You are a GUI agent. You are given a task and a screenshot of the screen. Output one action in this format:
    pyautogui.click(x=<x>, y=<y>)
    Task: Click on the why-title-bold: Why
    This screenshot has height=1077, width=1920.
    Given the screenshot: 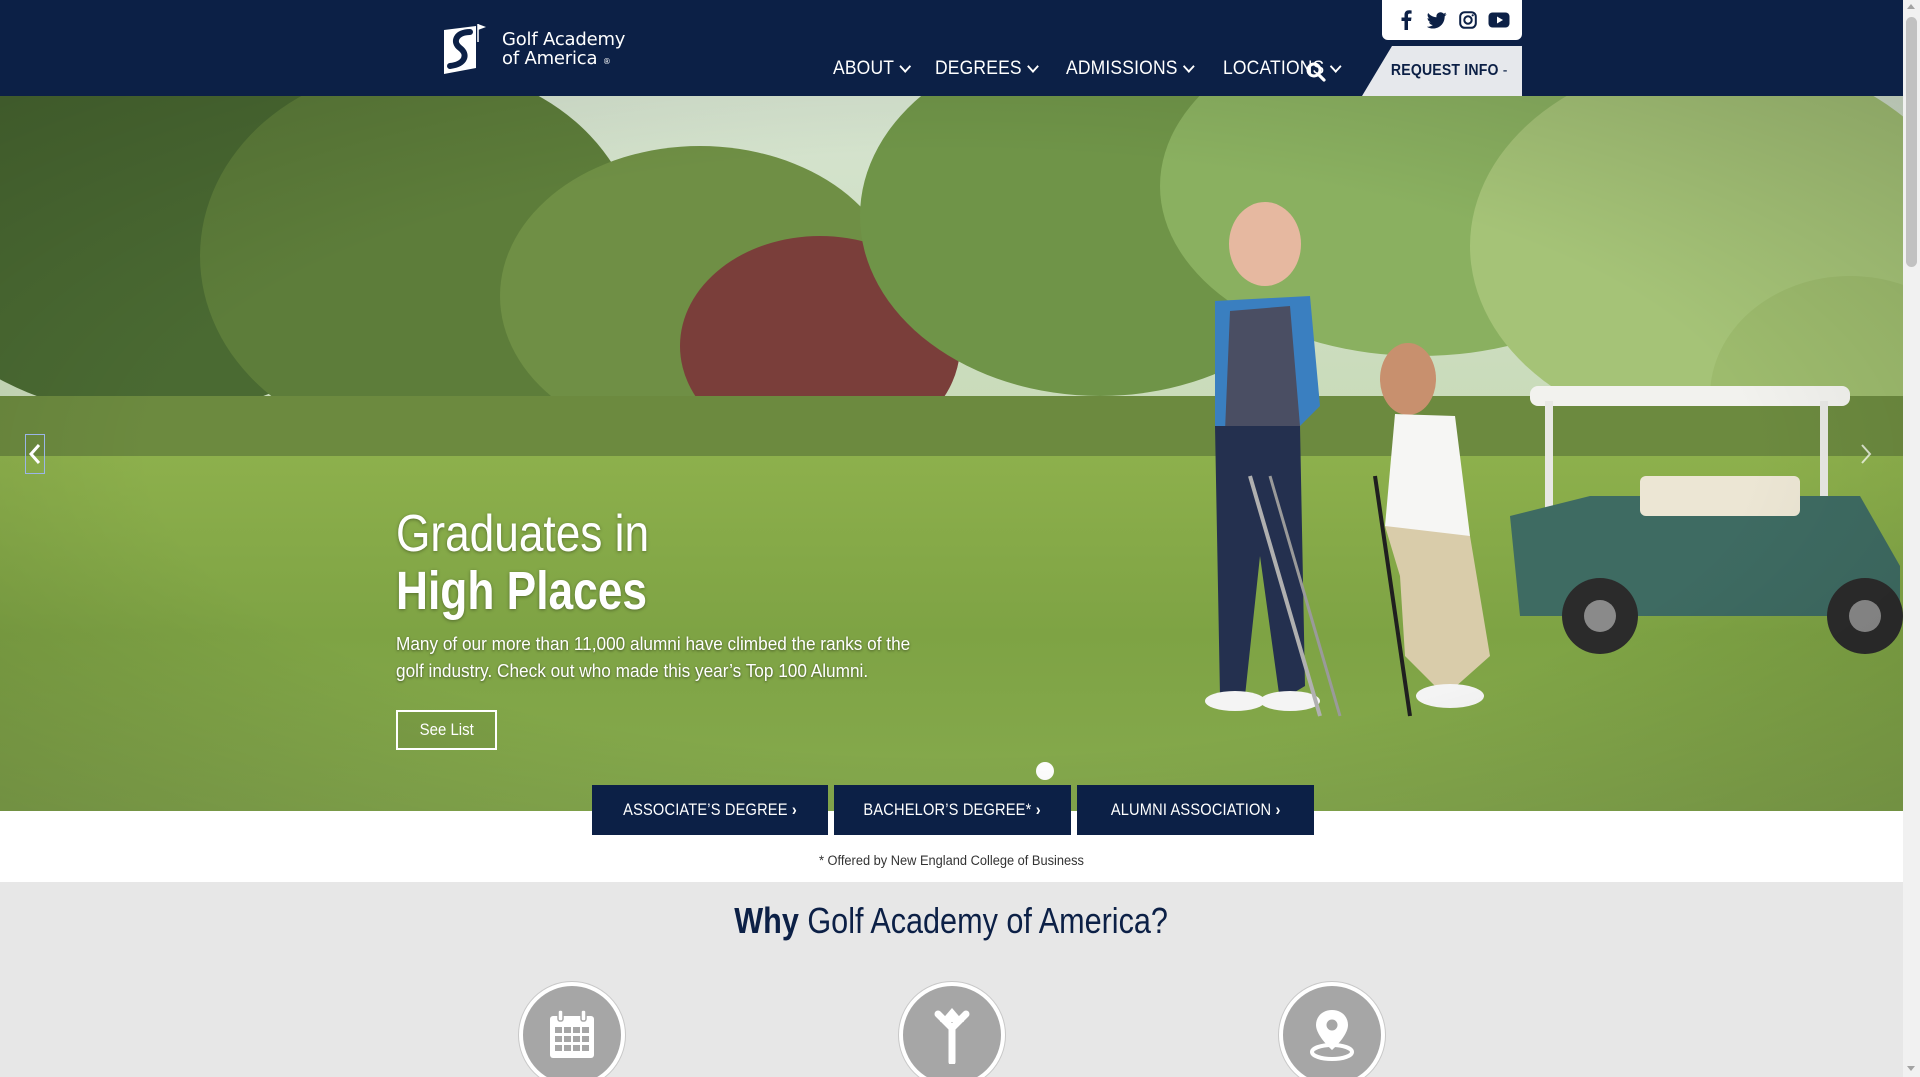 What is the action you would take?
    pyautogui.click(x=767, y=920)
    